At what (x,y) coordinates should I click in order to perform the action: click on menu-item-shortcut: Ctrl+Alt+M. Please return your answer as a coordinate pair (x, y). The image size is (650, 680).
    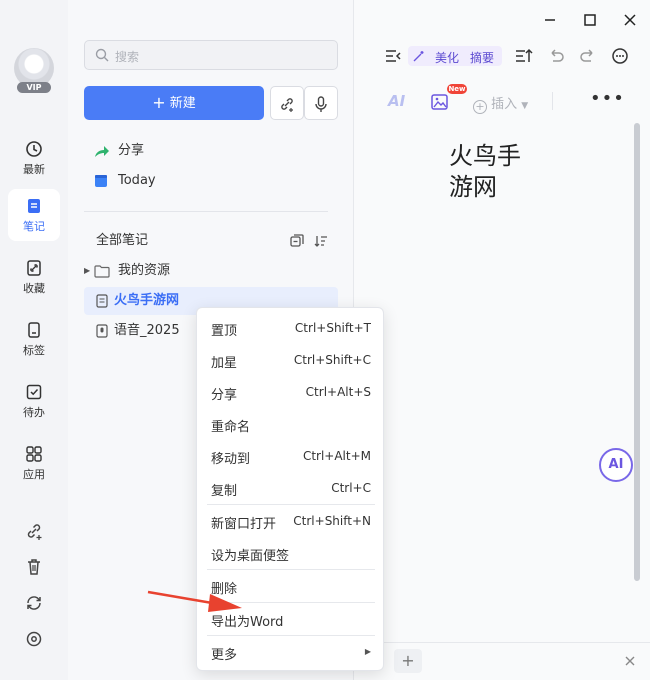
    Looking at the image, I should click on (336, 456).